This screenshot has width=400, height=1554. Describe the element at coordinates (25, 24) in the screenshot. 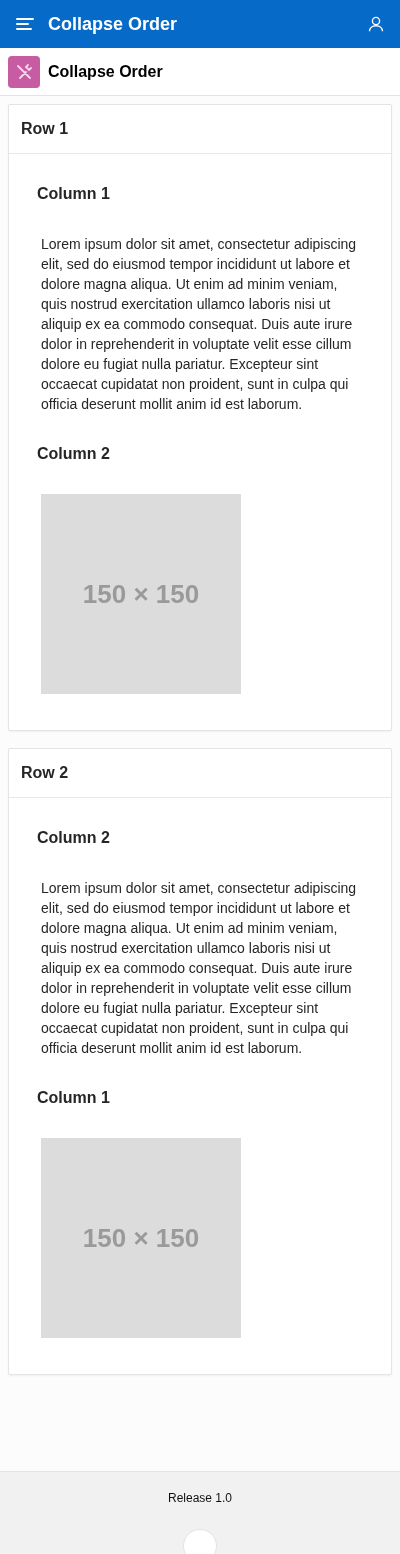

I see `menu-icon` at that location.